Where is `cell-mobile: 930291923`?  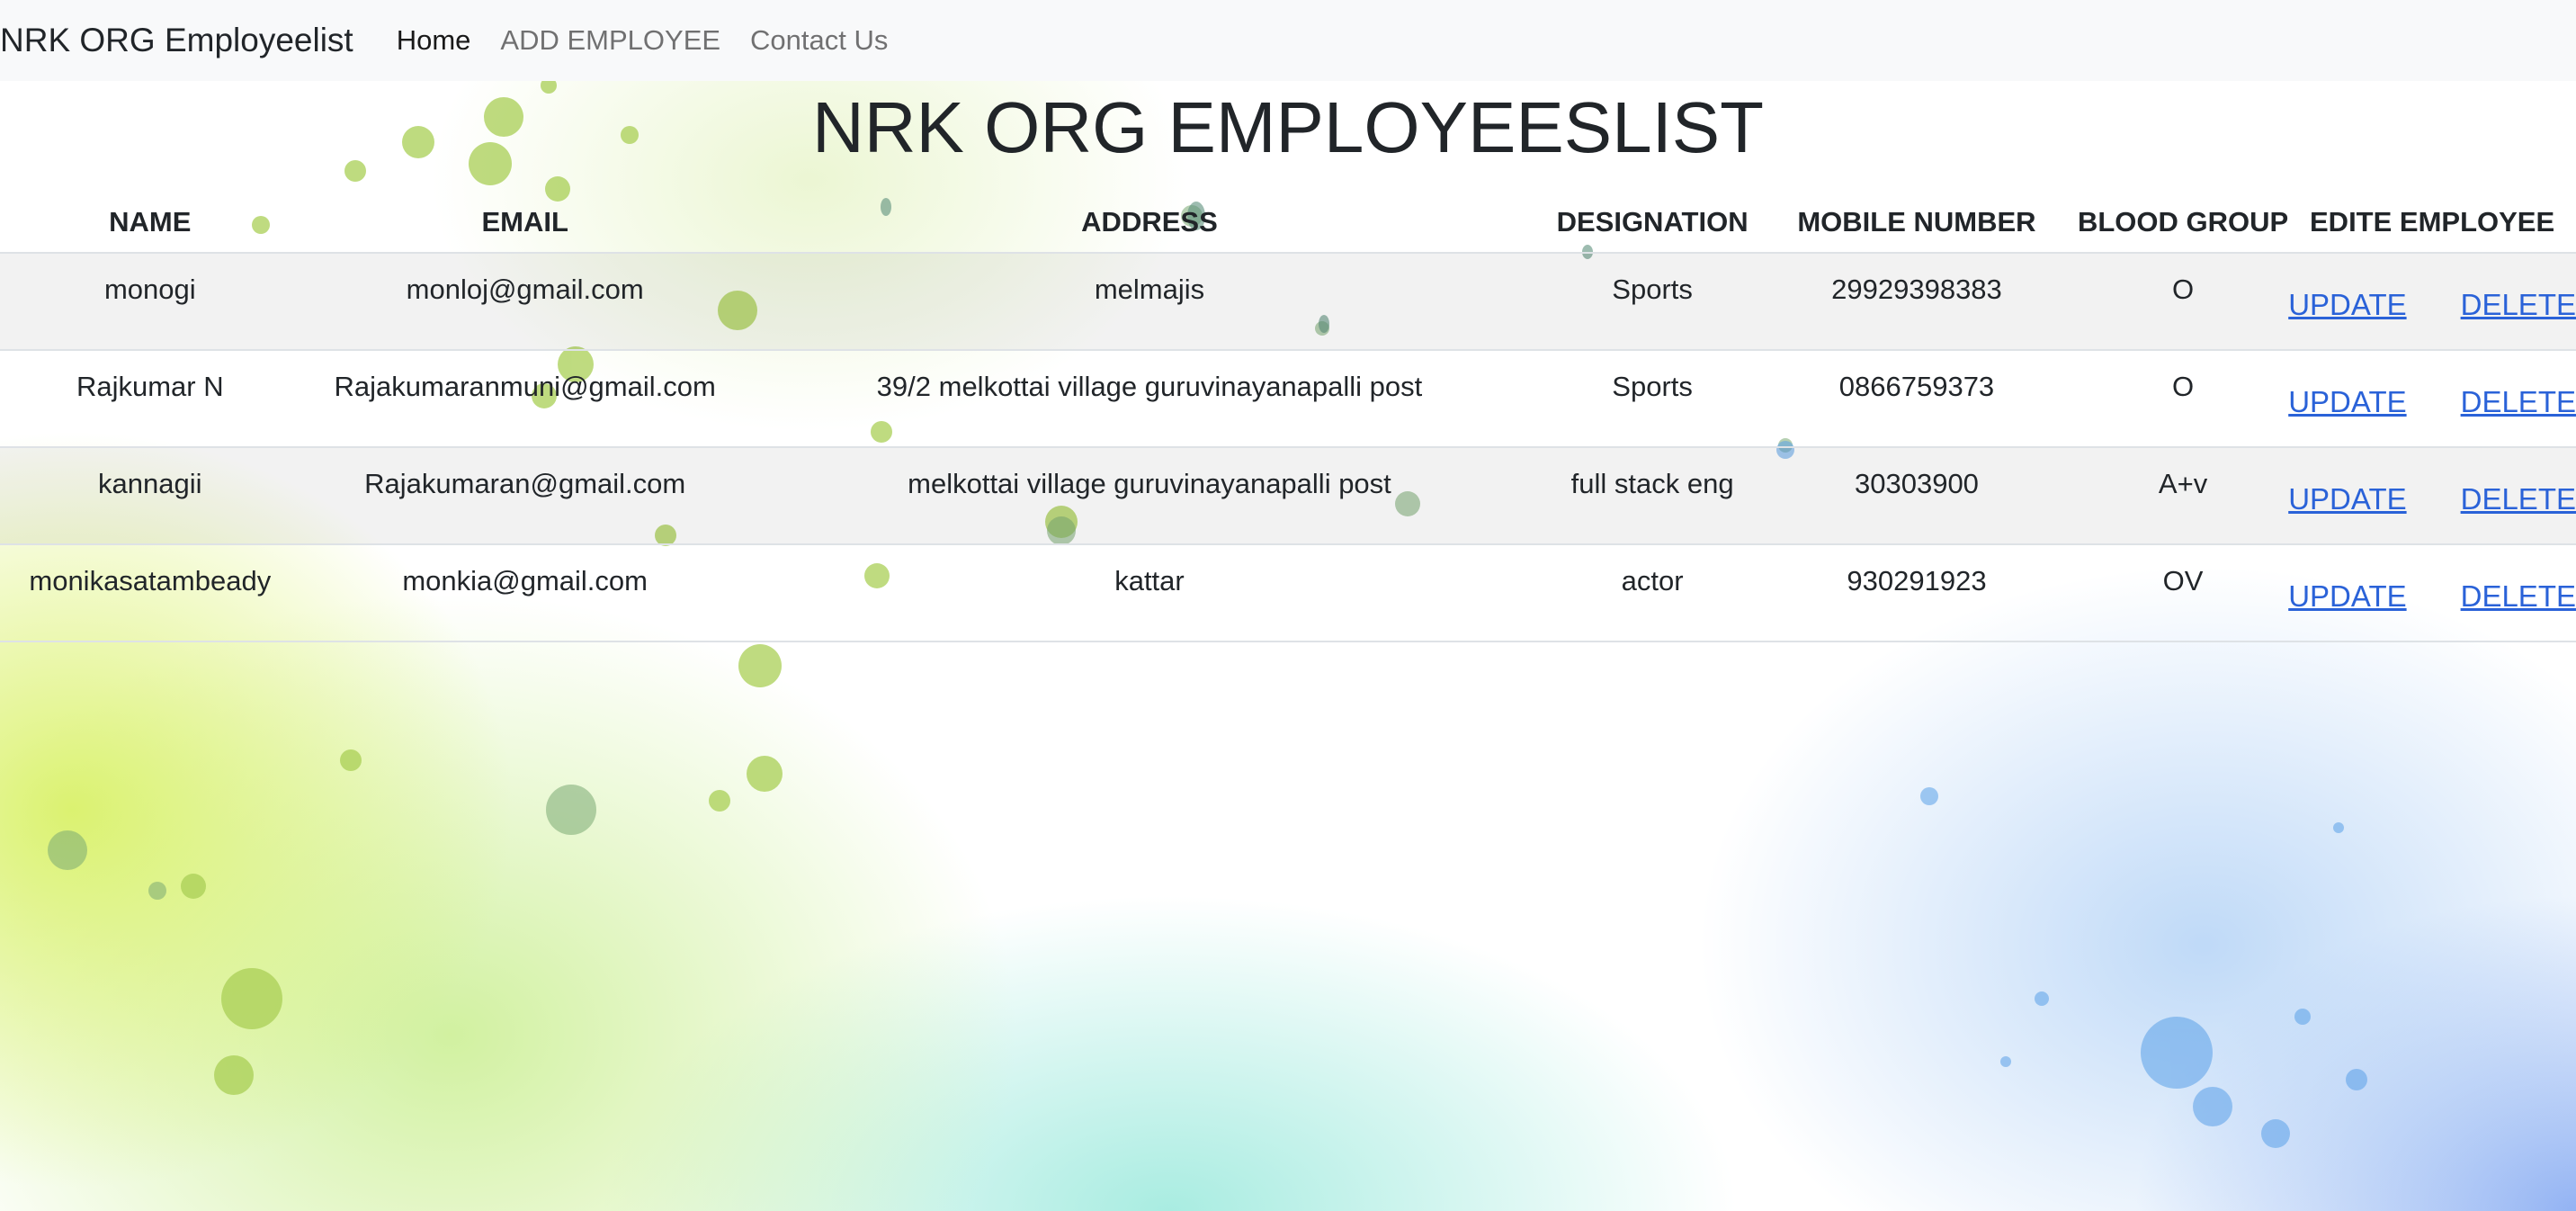
cell-mobile: 930291923 is located at coordinates (1917, 593).